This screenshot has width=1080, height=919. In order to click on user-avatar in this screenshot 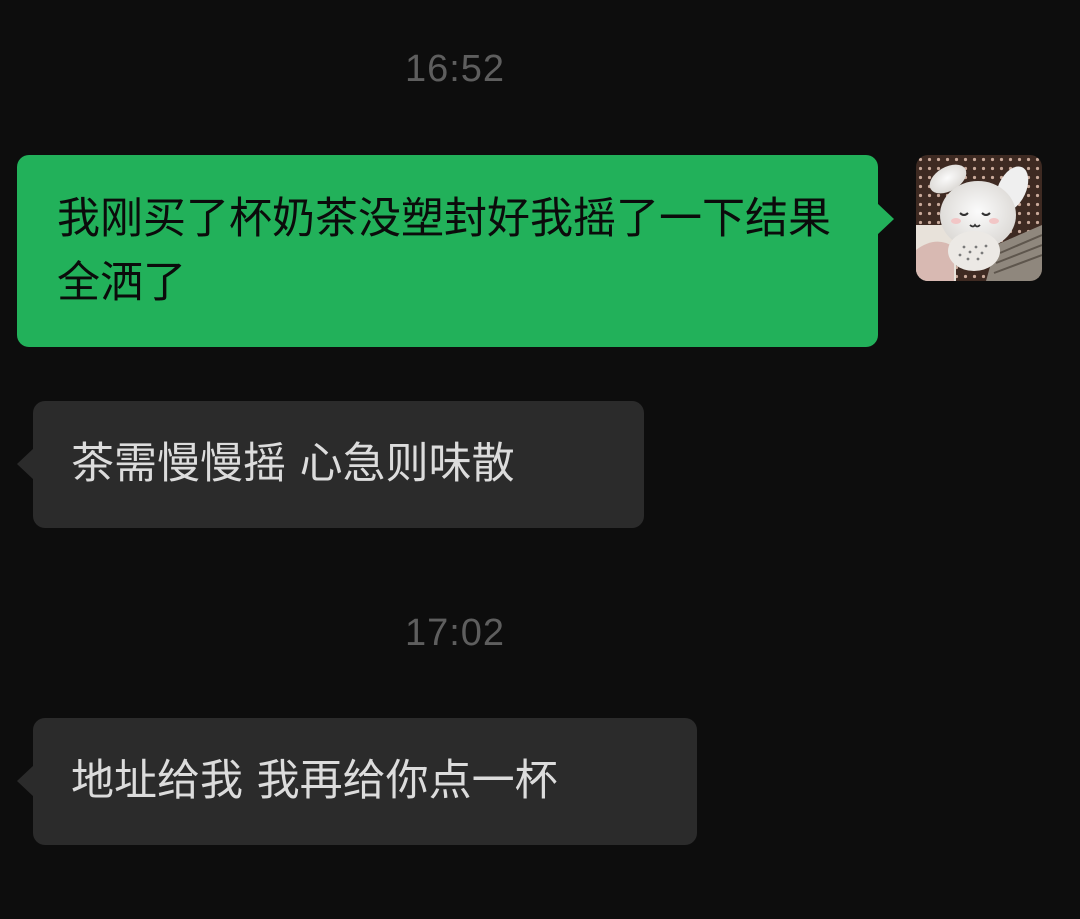, I will do `click(979, 218)`.